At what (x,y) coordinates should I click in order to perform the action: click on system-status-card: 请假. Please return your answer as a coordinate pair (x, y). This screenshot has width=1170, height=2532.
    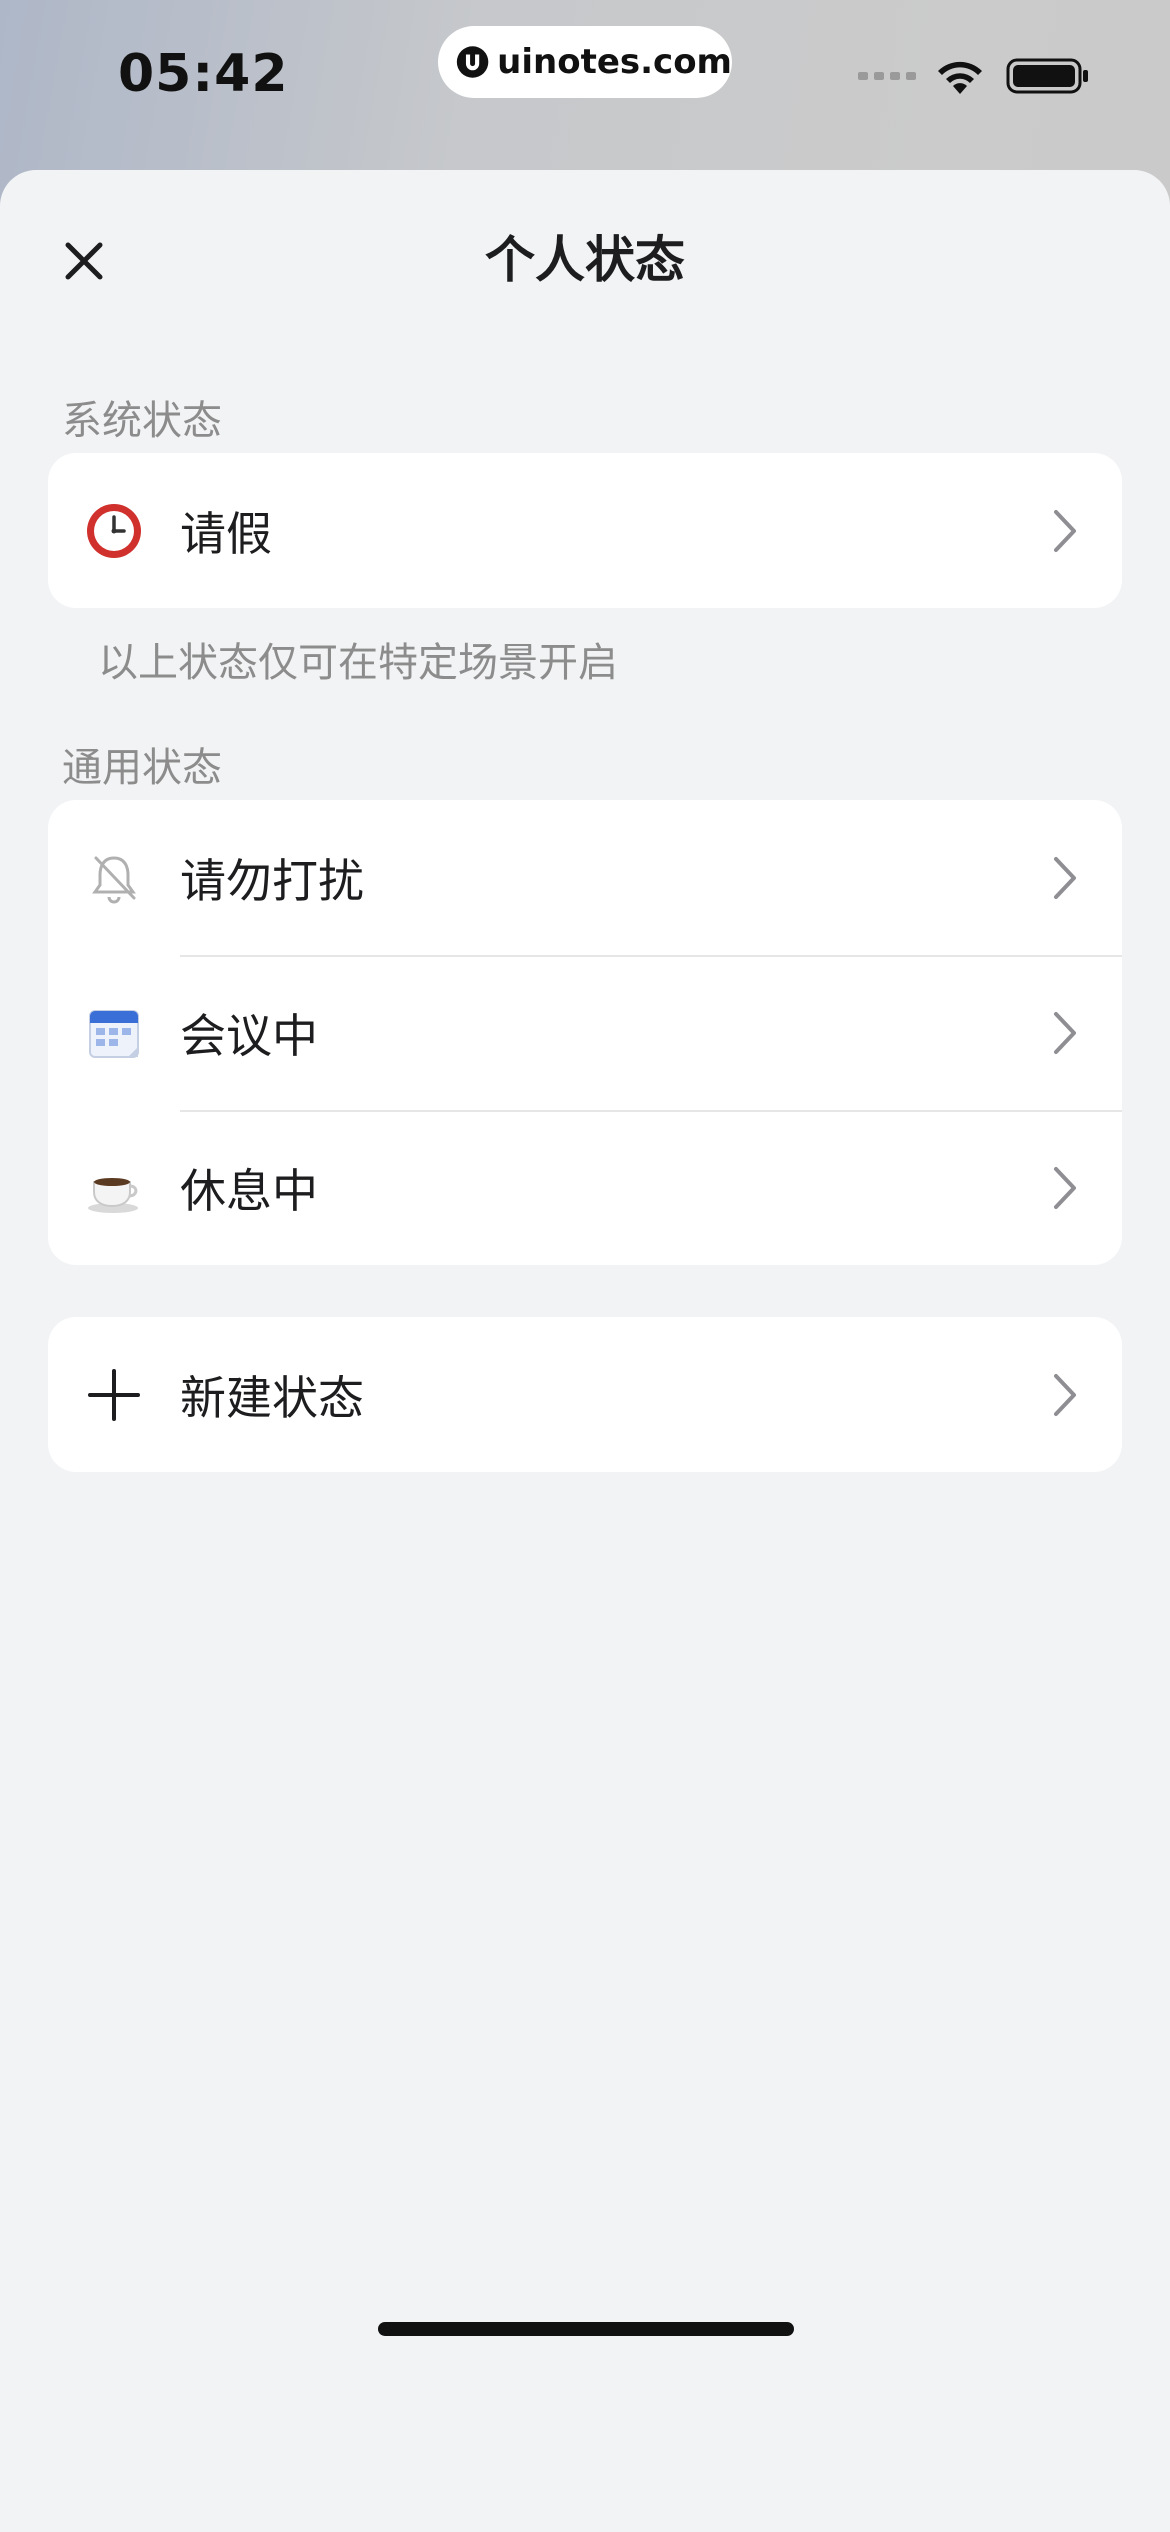
    Looking at the image, I should click on (585, 530).